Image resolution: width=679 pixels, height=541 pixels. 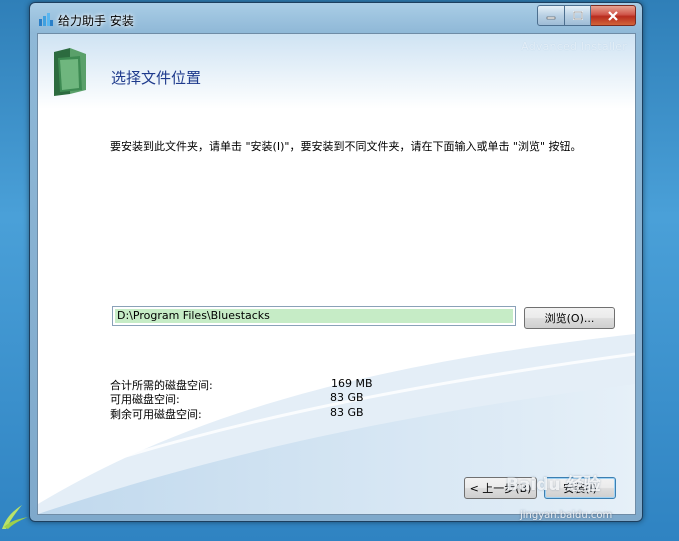 I want to click on install-path-input, so click(x=314, y=316).